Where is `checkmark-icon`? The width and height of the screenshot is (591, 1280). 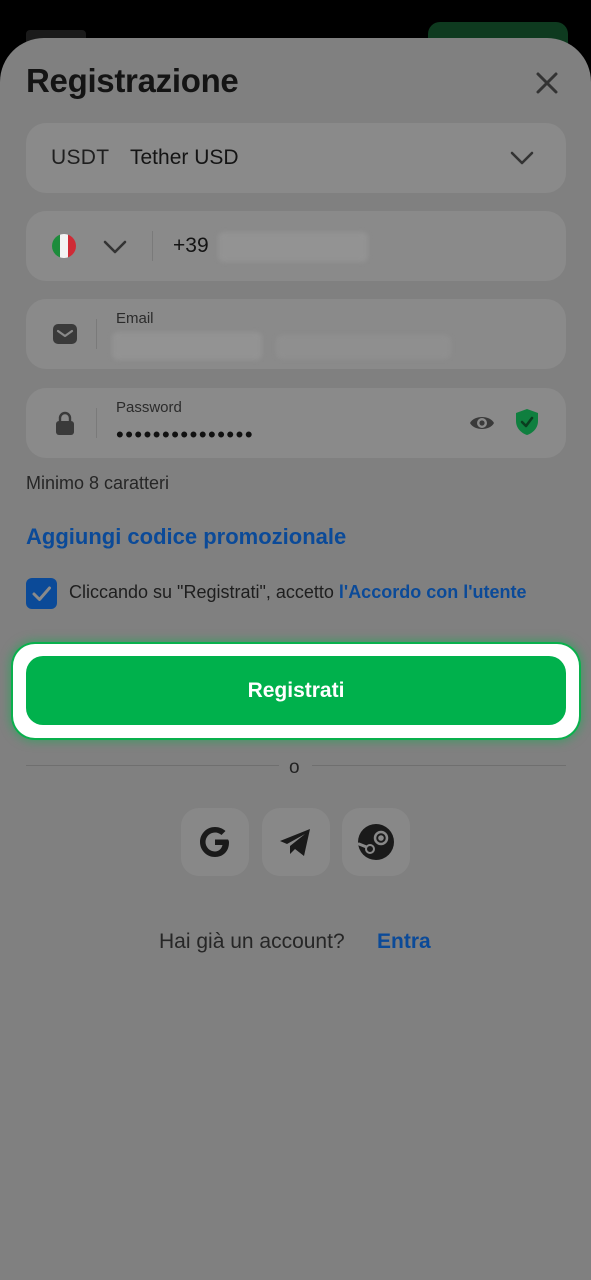
checkmark-icon is located at coordinates (41, 593).